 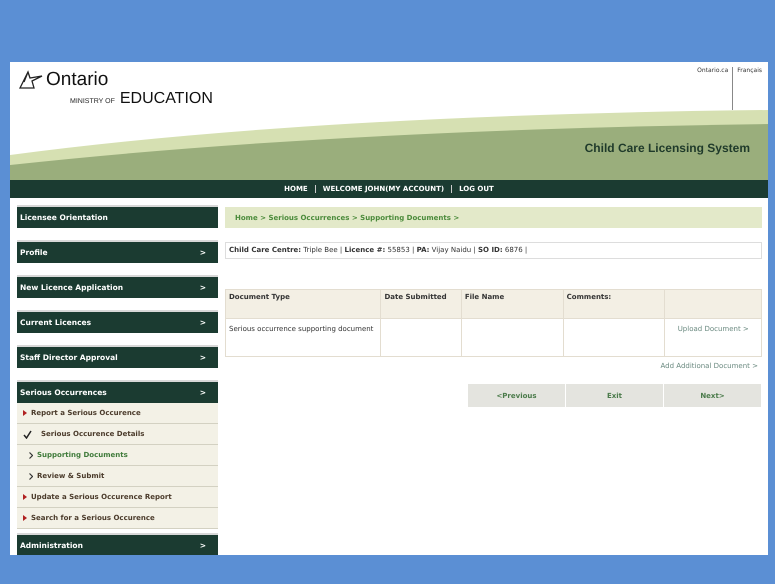 I want to click on check-icon, so click(x=27, y=434).